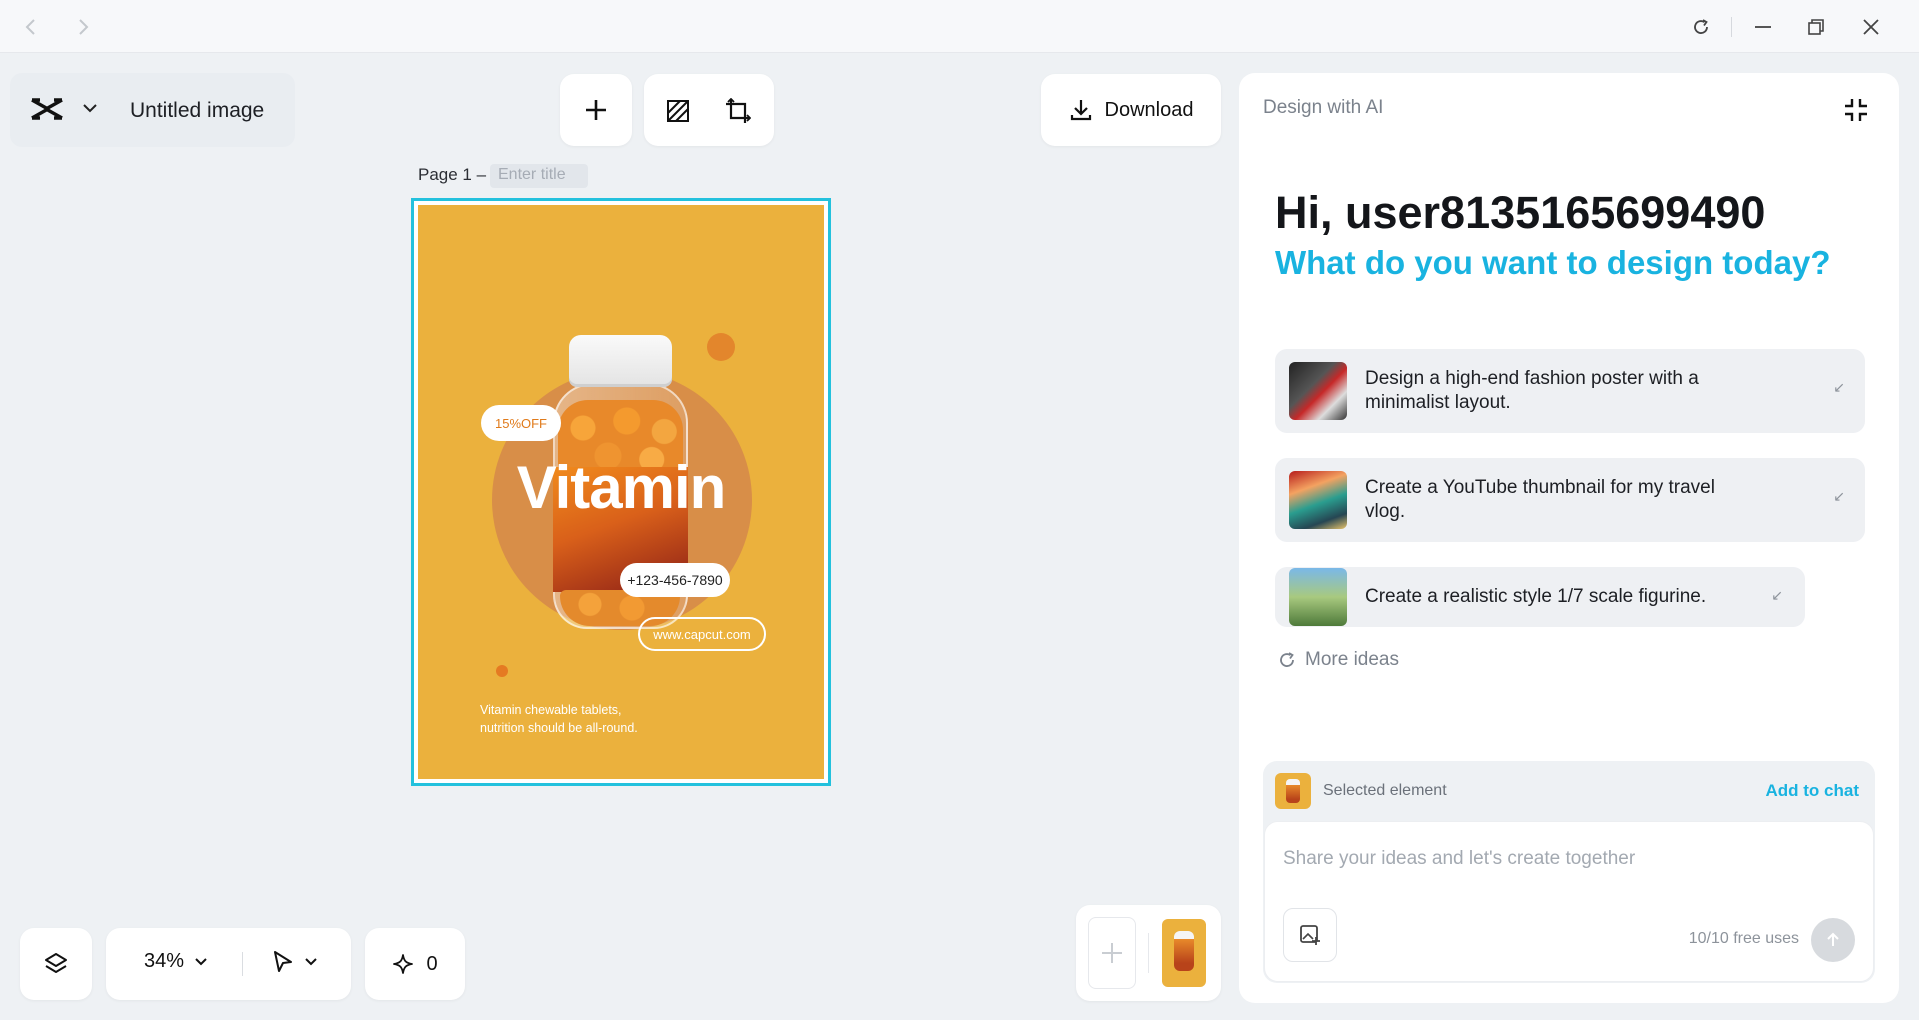 The width and height of the screenshot is (1919, 1020). Describe the element at coordinates (1323, 107) in the screenshot. I see `ai-panel-header: Design with AI` at that location.